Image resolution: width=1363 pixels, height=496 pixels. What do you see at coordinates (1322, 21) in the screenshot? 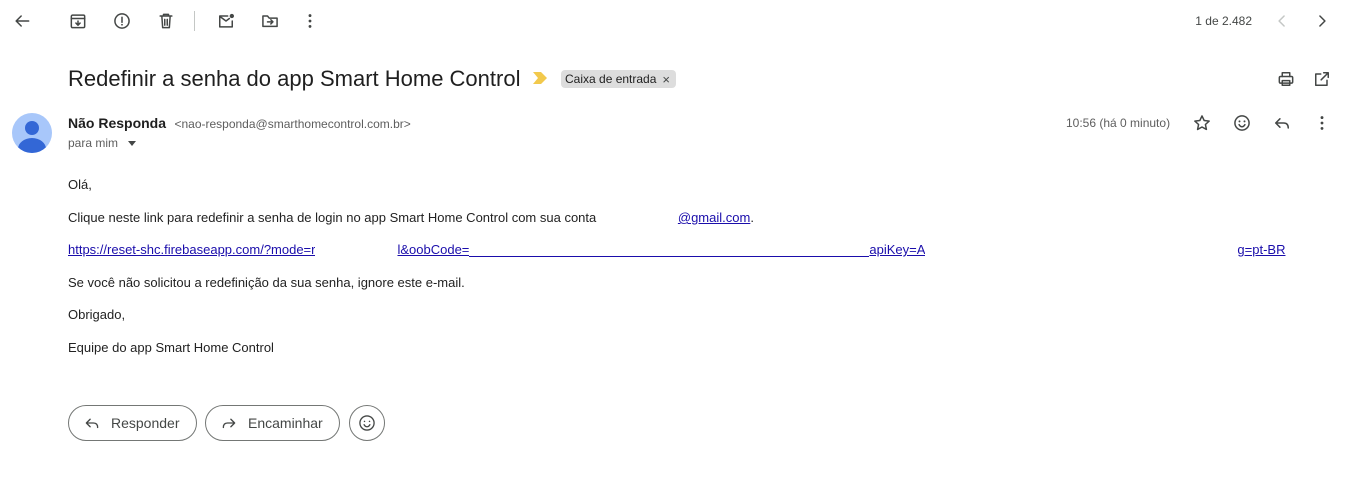
I see `older-chevron-right-icon` at bounding box center [1322, 21].